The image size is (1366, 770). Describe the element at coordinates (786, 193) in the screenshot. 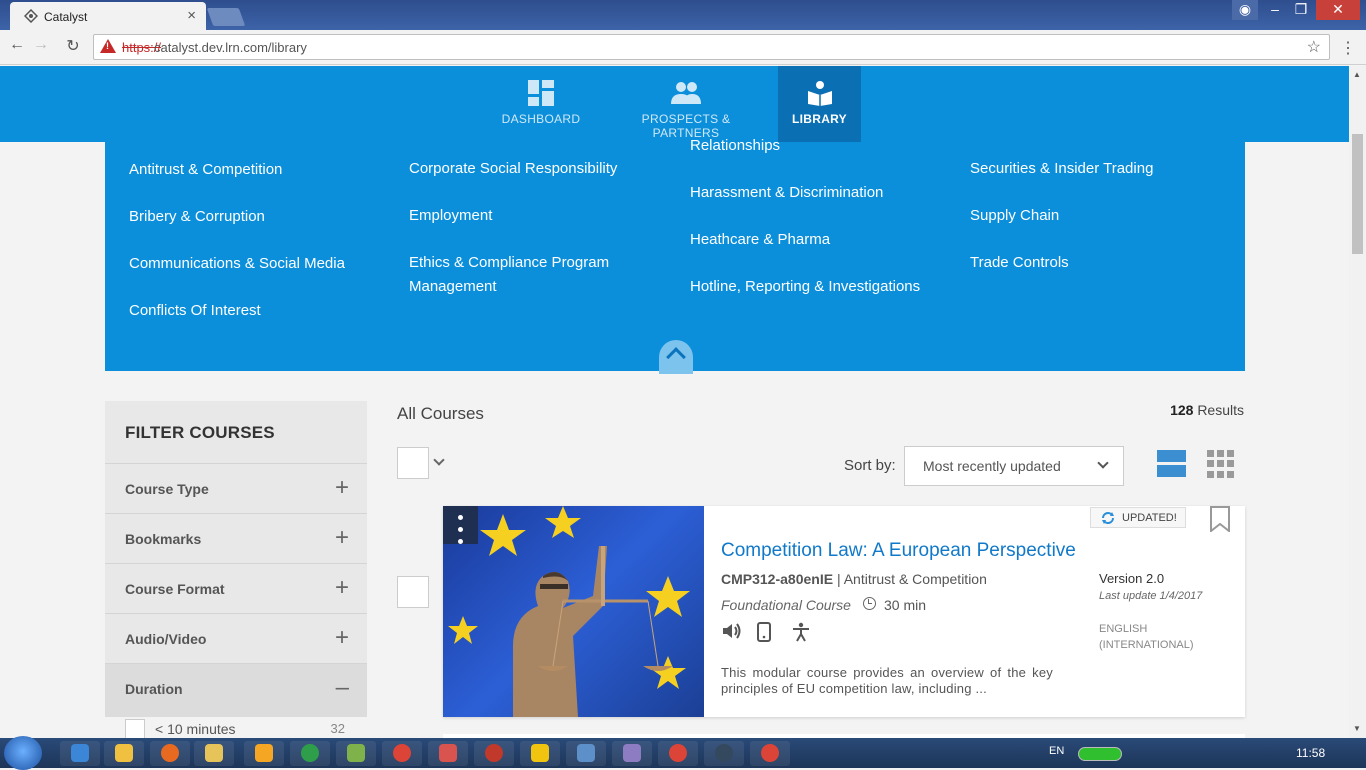

I see `category-link: Harassment & Discrimination` at that location.